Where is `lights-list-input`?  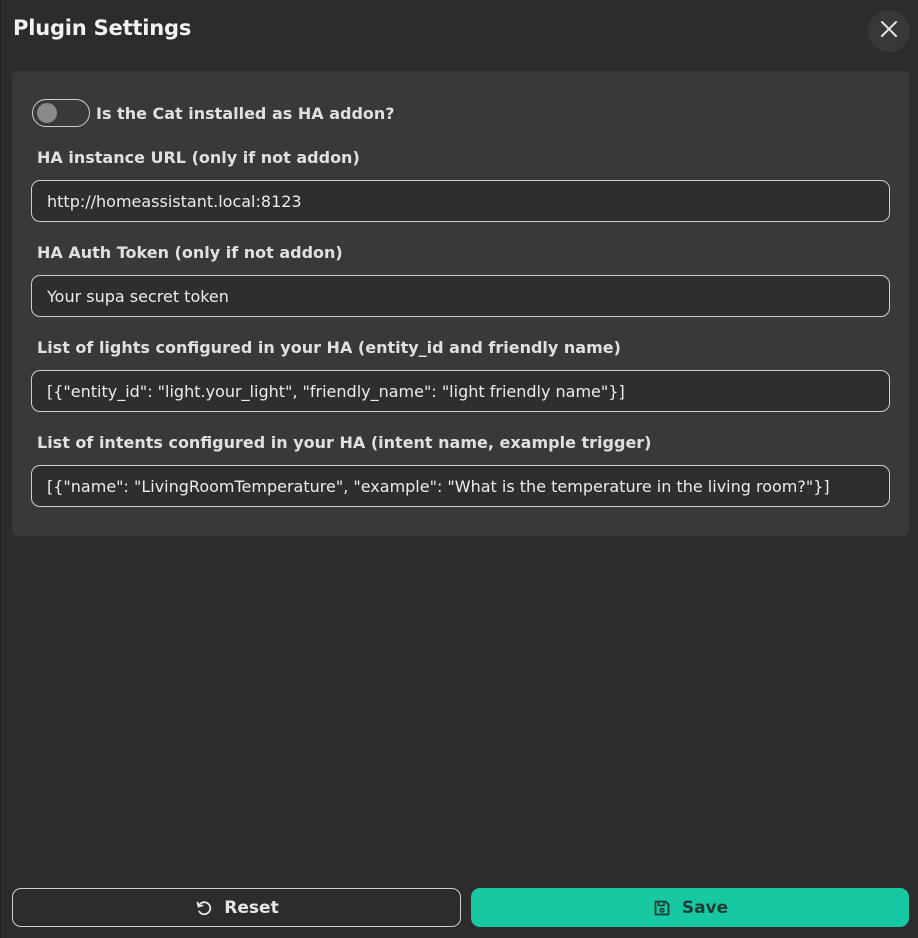
lights-list-input is located at coordinates (460, 391).